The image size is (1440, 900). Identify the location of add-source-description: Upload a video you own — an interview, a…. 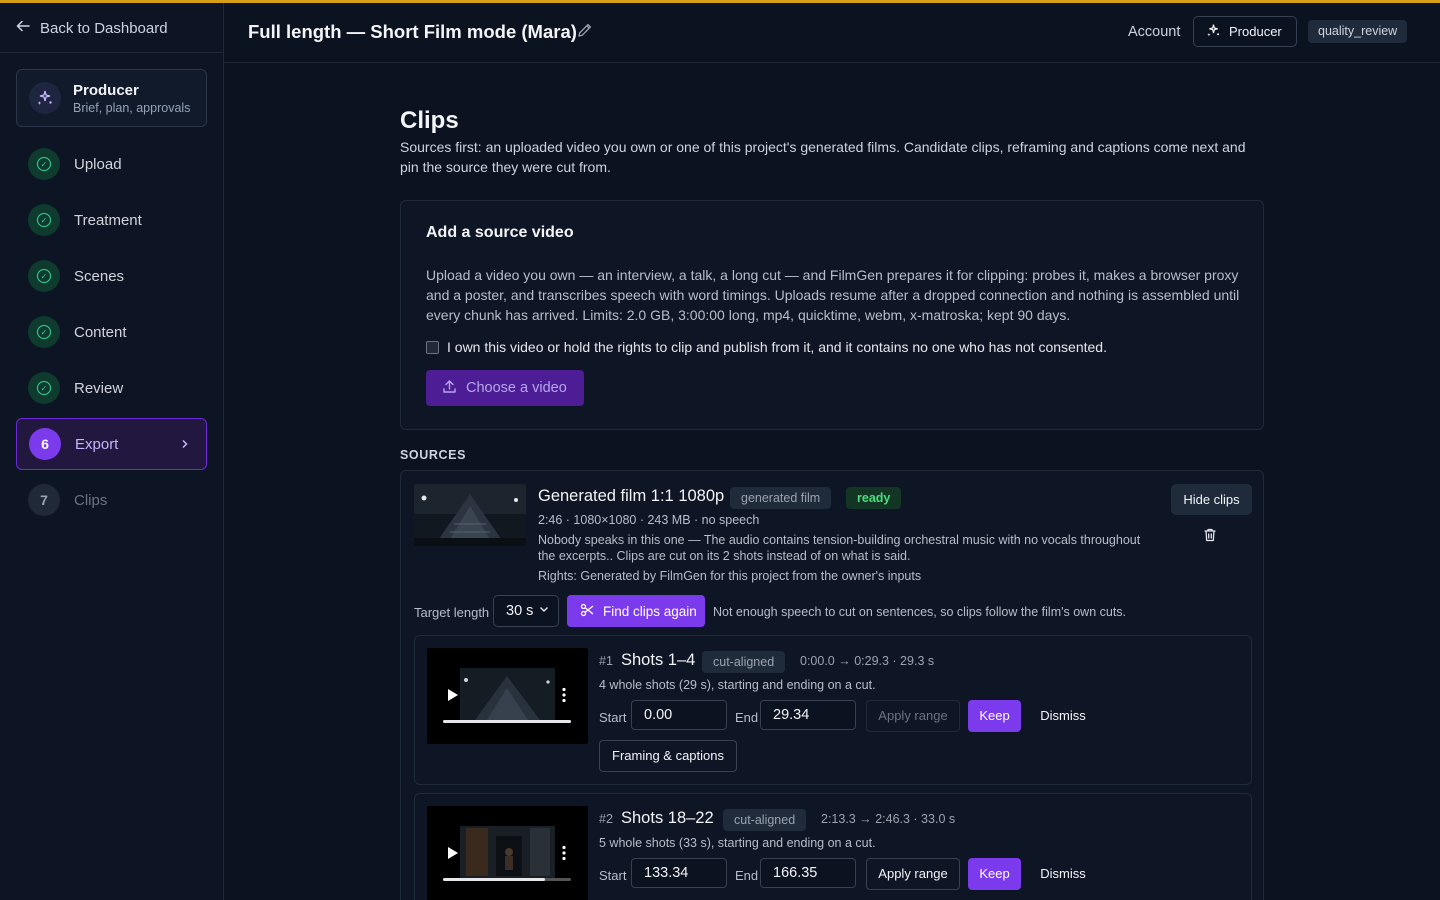
(833, 295).